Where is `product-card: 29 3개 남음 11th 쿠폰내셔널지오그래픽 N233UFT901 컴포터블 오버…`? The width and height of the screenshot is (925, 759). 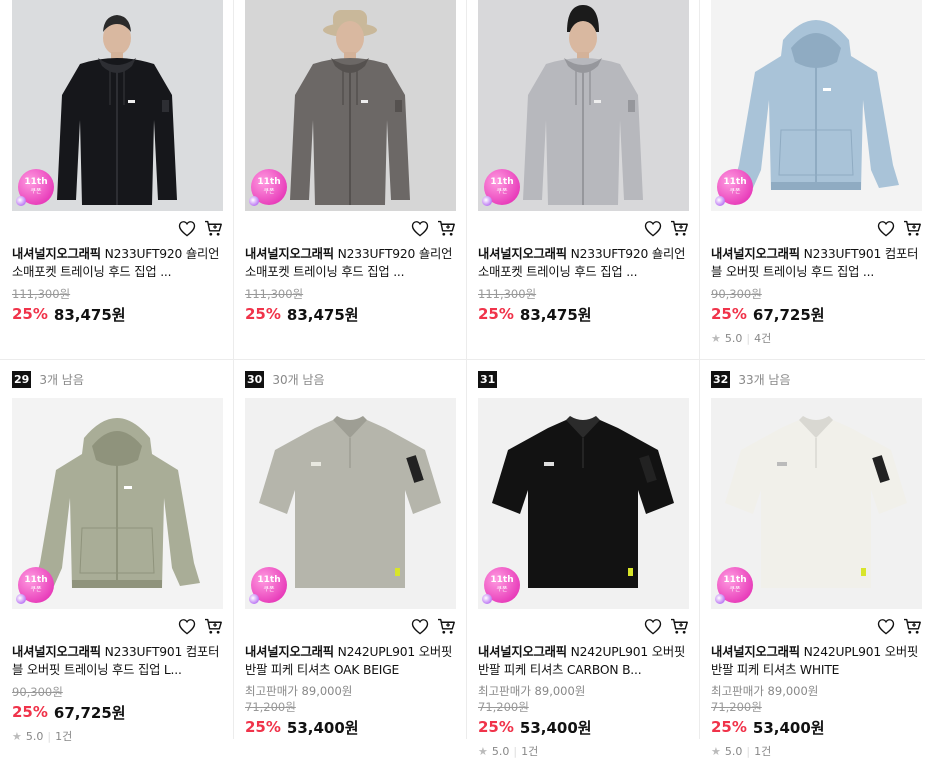
product-card: 29 3개 남음 11th 쿠폰내셔널지오그래픽 N233UFT901 컴포터블 오버… is located at coordinates (116, 551).